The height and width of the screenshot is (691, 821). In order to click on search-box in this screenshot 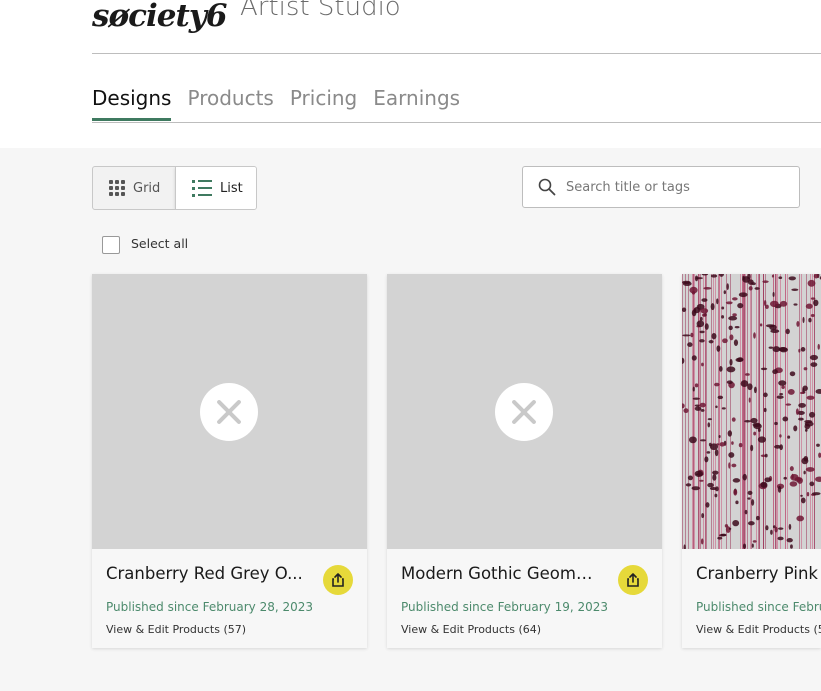, I will do `click(661, 187)`.